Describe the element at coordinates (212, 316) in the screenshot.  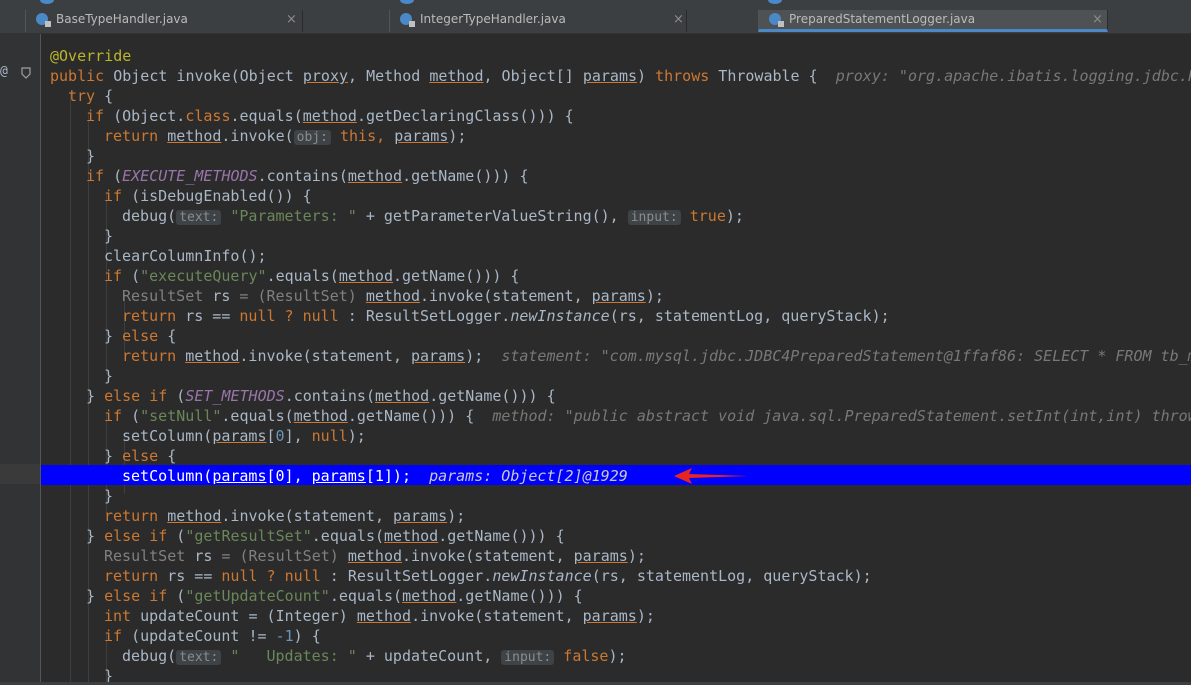
I see `code-token: rs ==` at that location.